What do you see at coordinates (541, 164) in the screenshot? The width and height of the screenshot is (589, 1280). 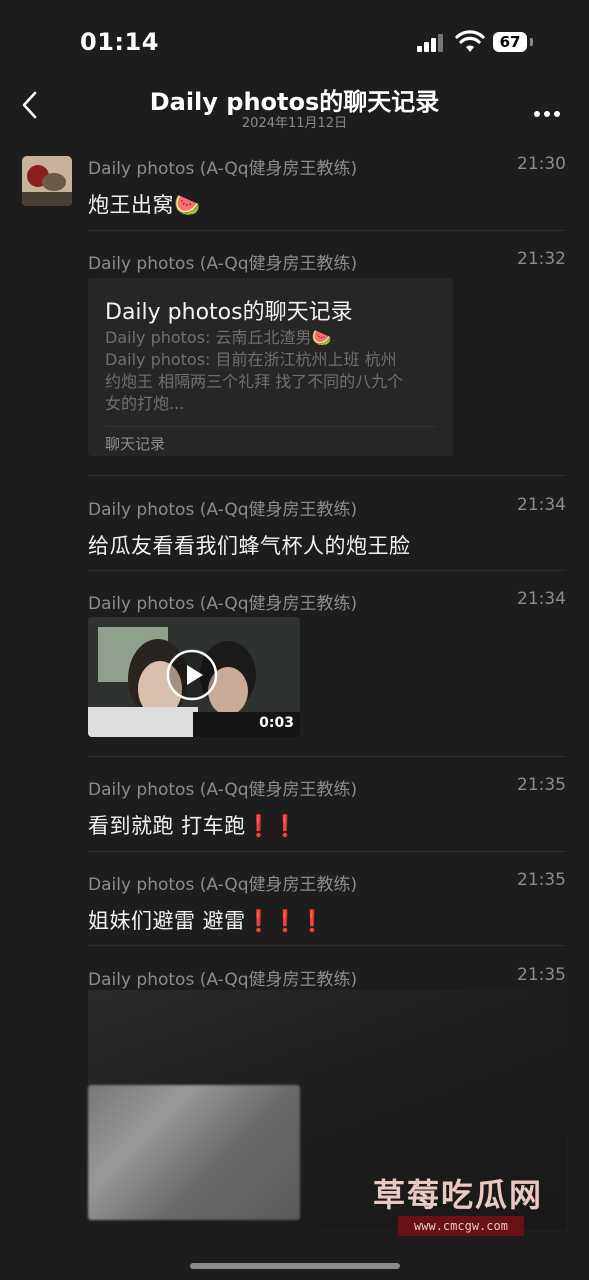 I see `message-time: 21:30` at bounding box center [541, 164].